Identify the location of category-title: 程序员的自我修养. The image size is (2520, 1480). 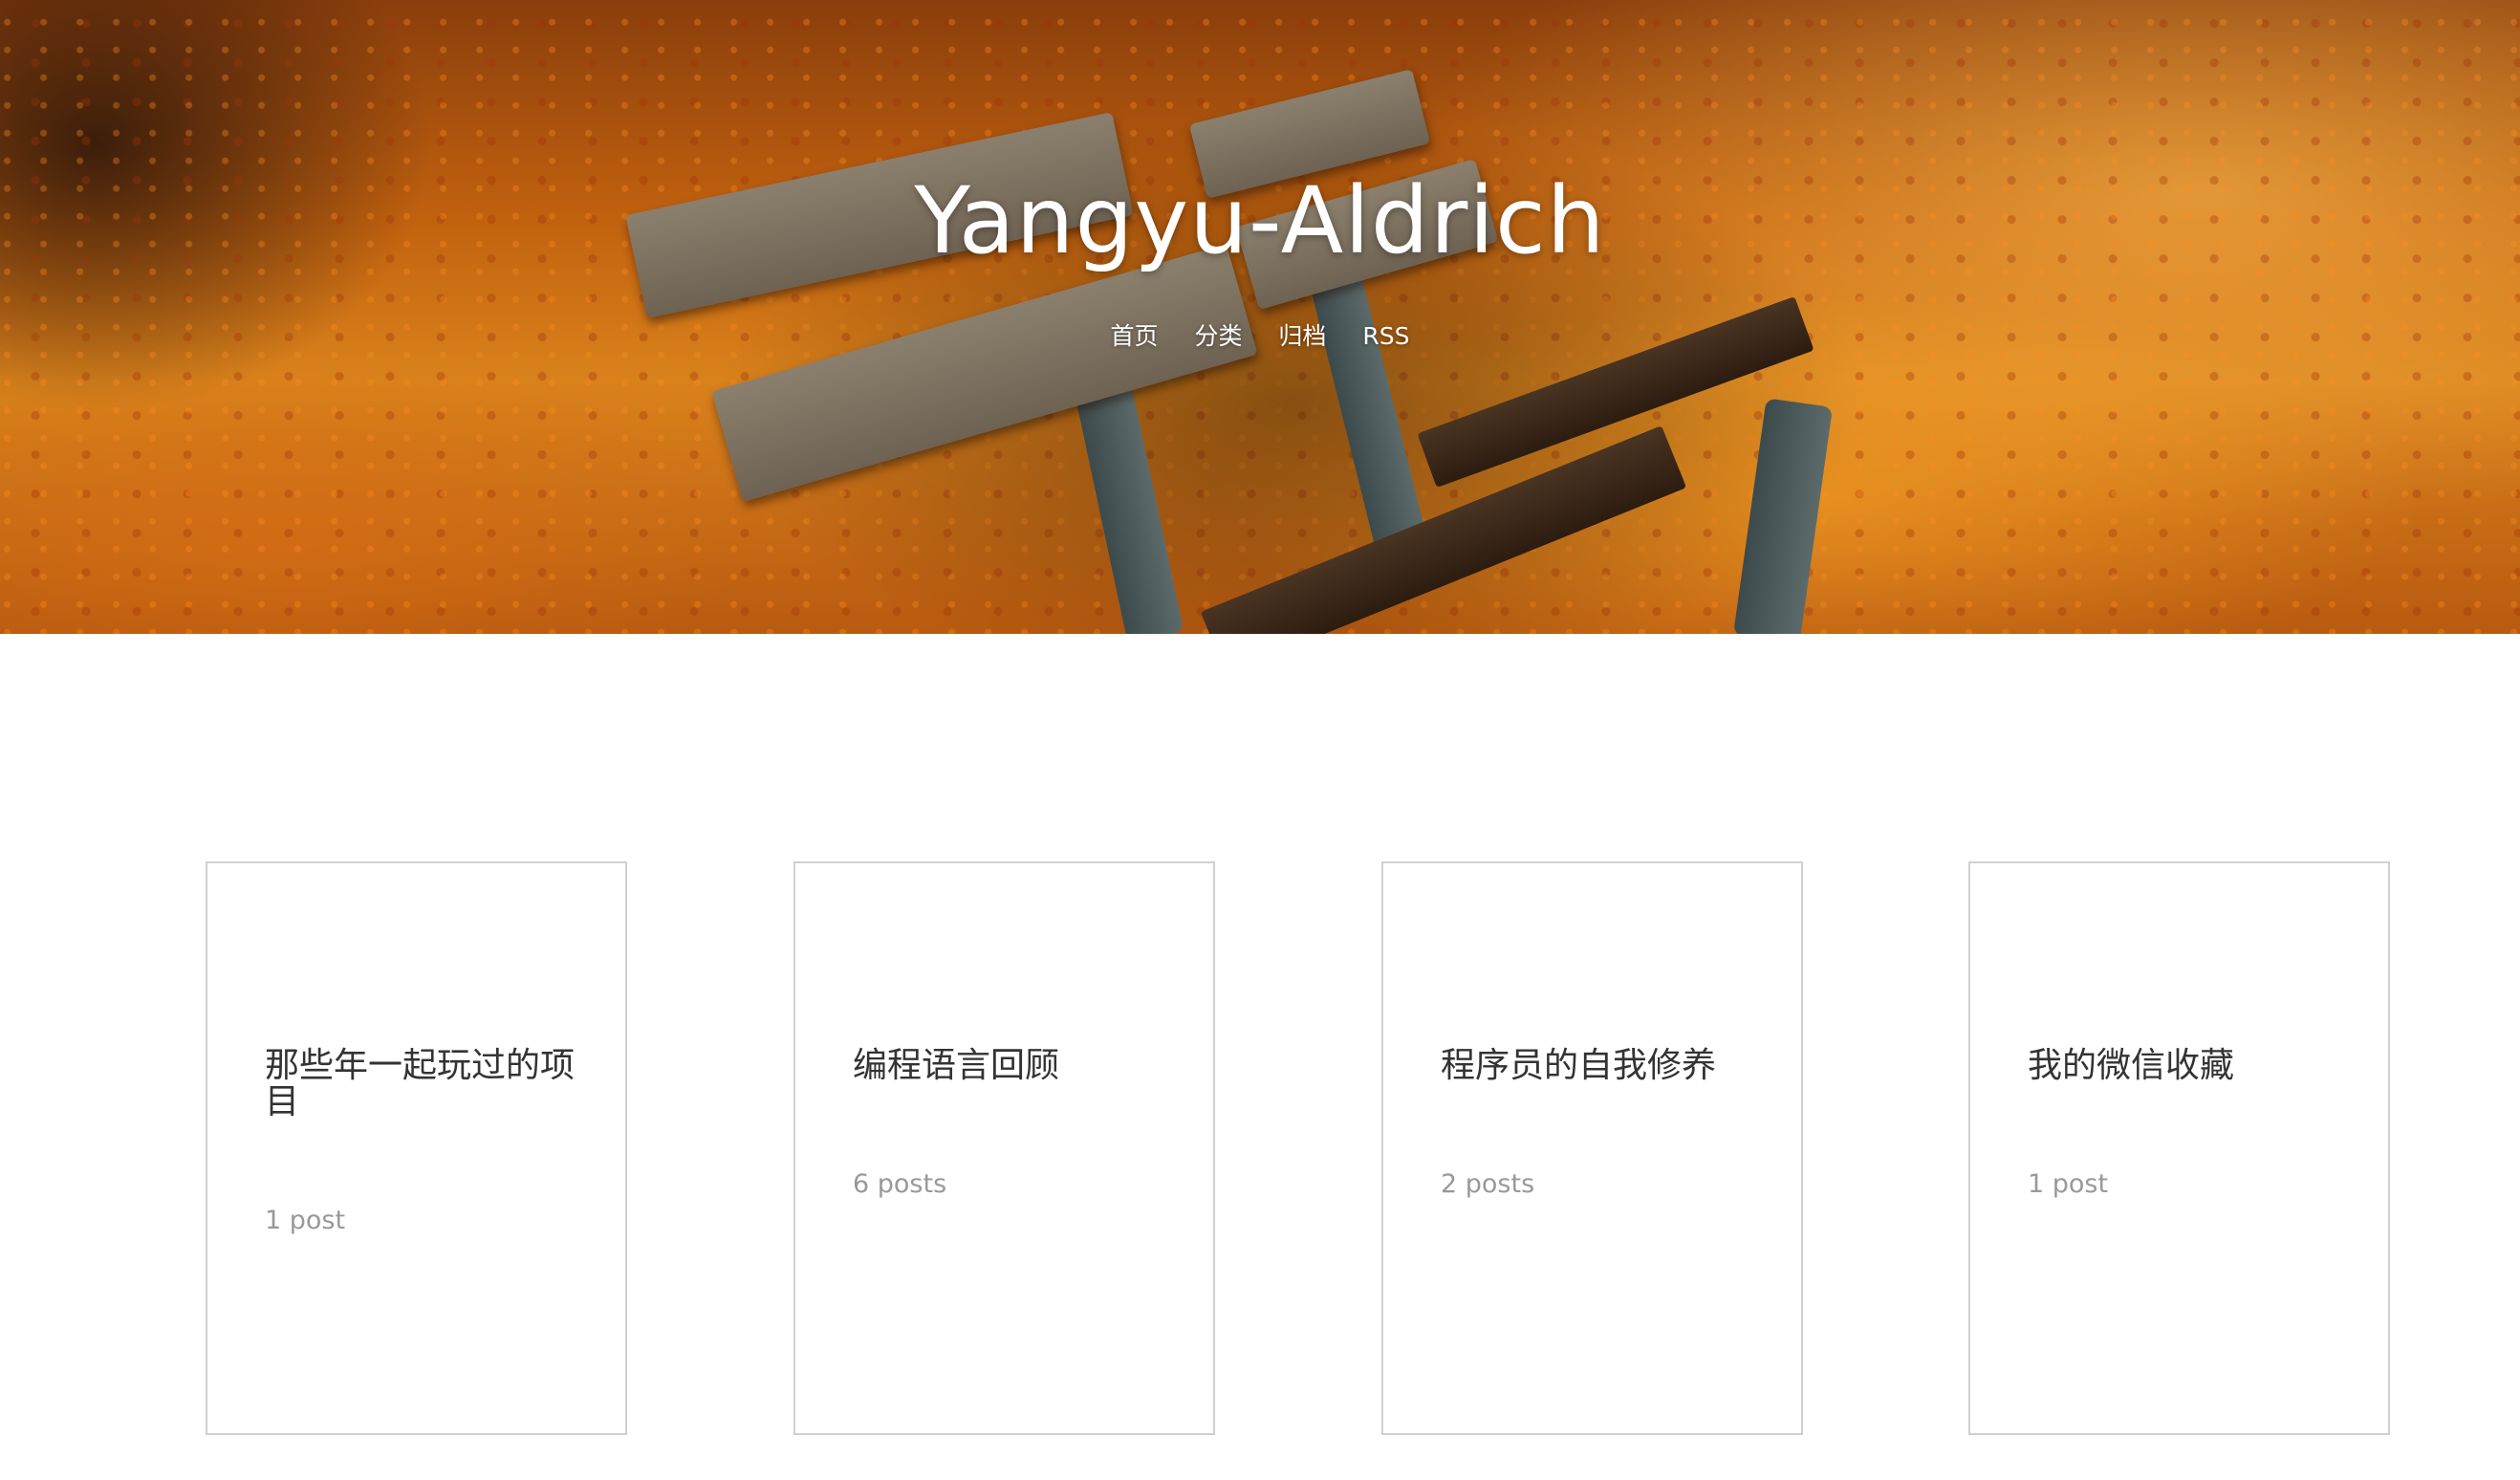
(1599, 1066).